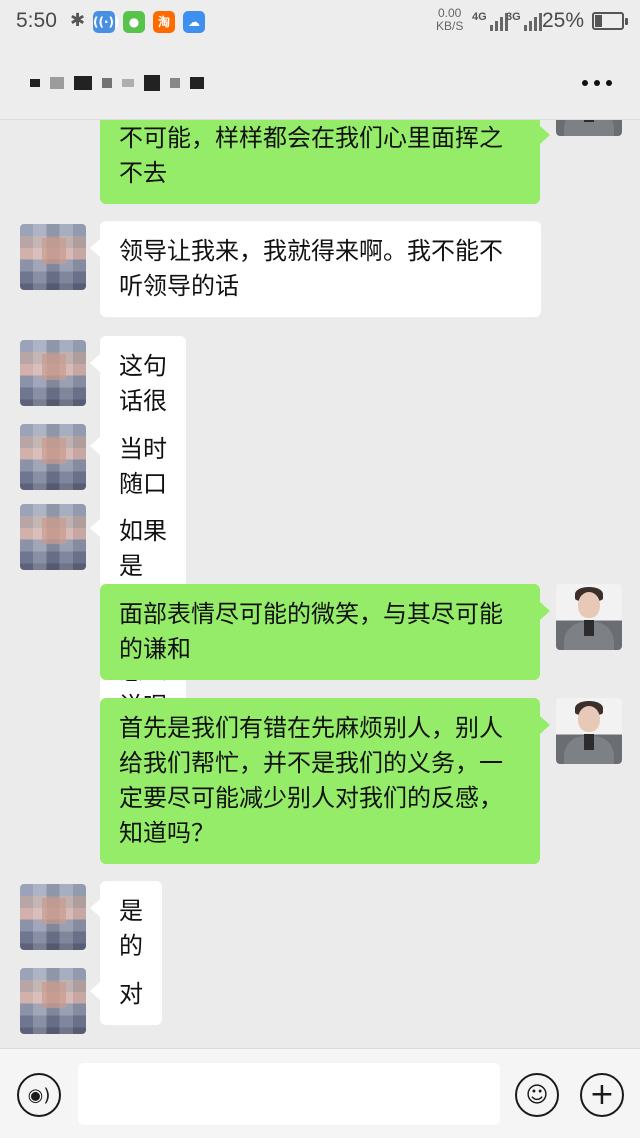 The image size is (640, 1138). What do you see at coordinates (325, 162) in the screenshot?
I see `message-bubble: 不可能，样样都会在我们心里面挥之不去` at bounding box center [325, 162].